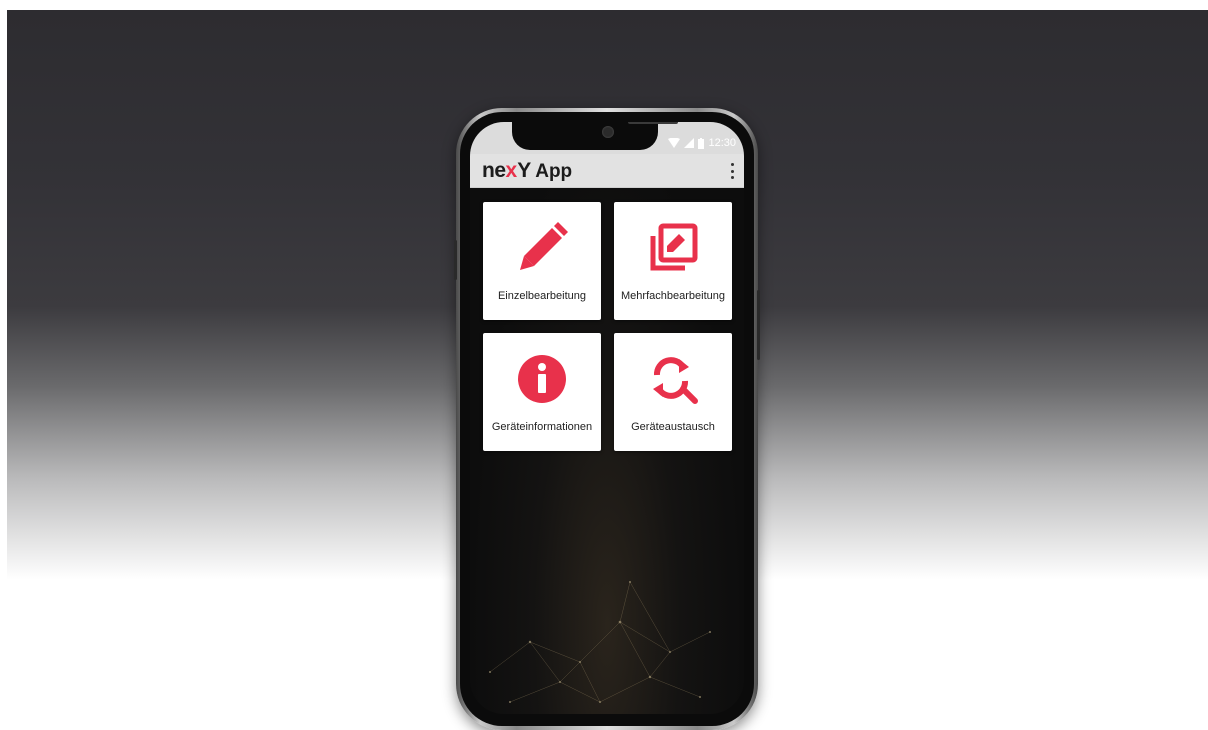  I want to click on status-icons: 12:30, so click(702, 143).